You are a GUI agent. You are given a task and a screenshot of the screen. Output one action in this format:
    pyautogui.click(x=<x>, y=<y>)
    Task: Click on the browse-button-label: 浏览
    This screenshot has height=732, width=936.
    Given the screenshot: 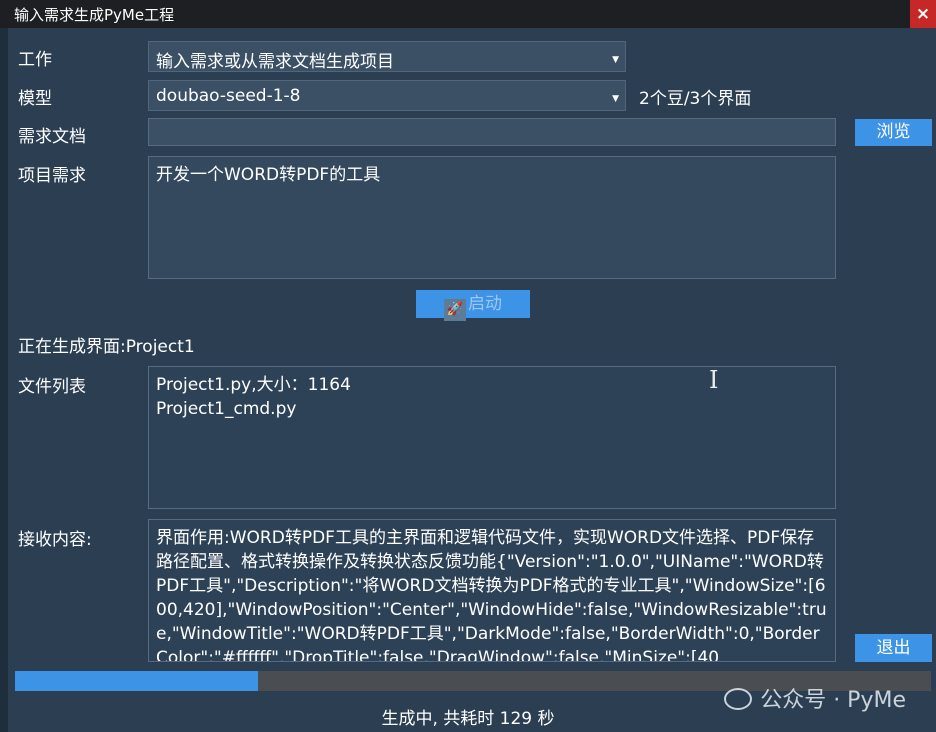 What is the action you would take?
    pyautogui.click(x=893, y=132)
    